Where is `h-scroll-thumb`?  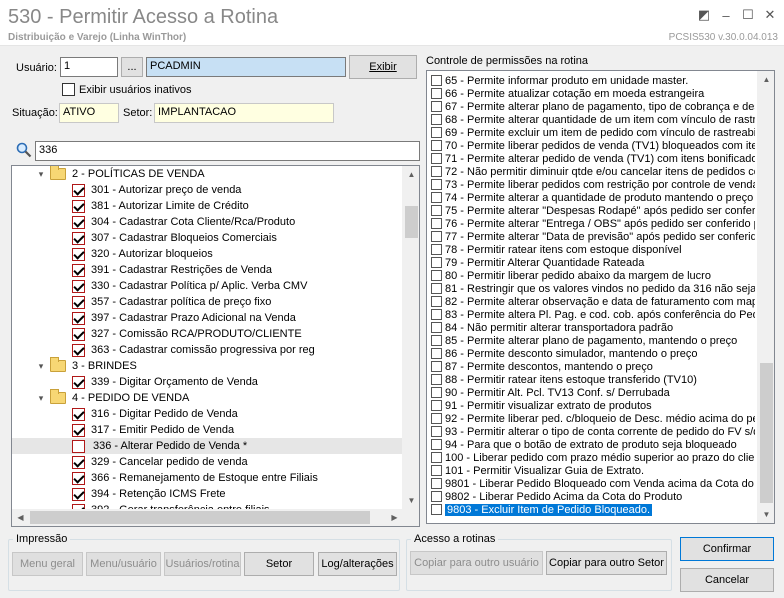 h-scroll-thumb is located at coordinates (200, 517).